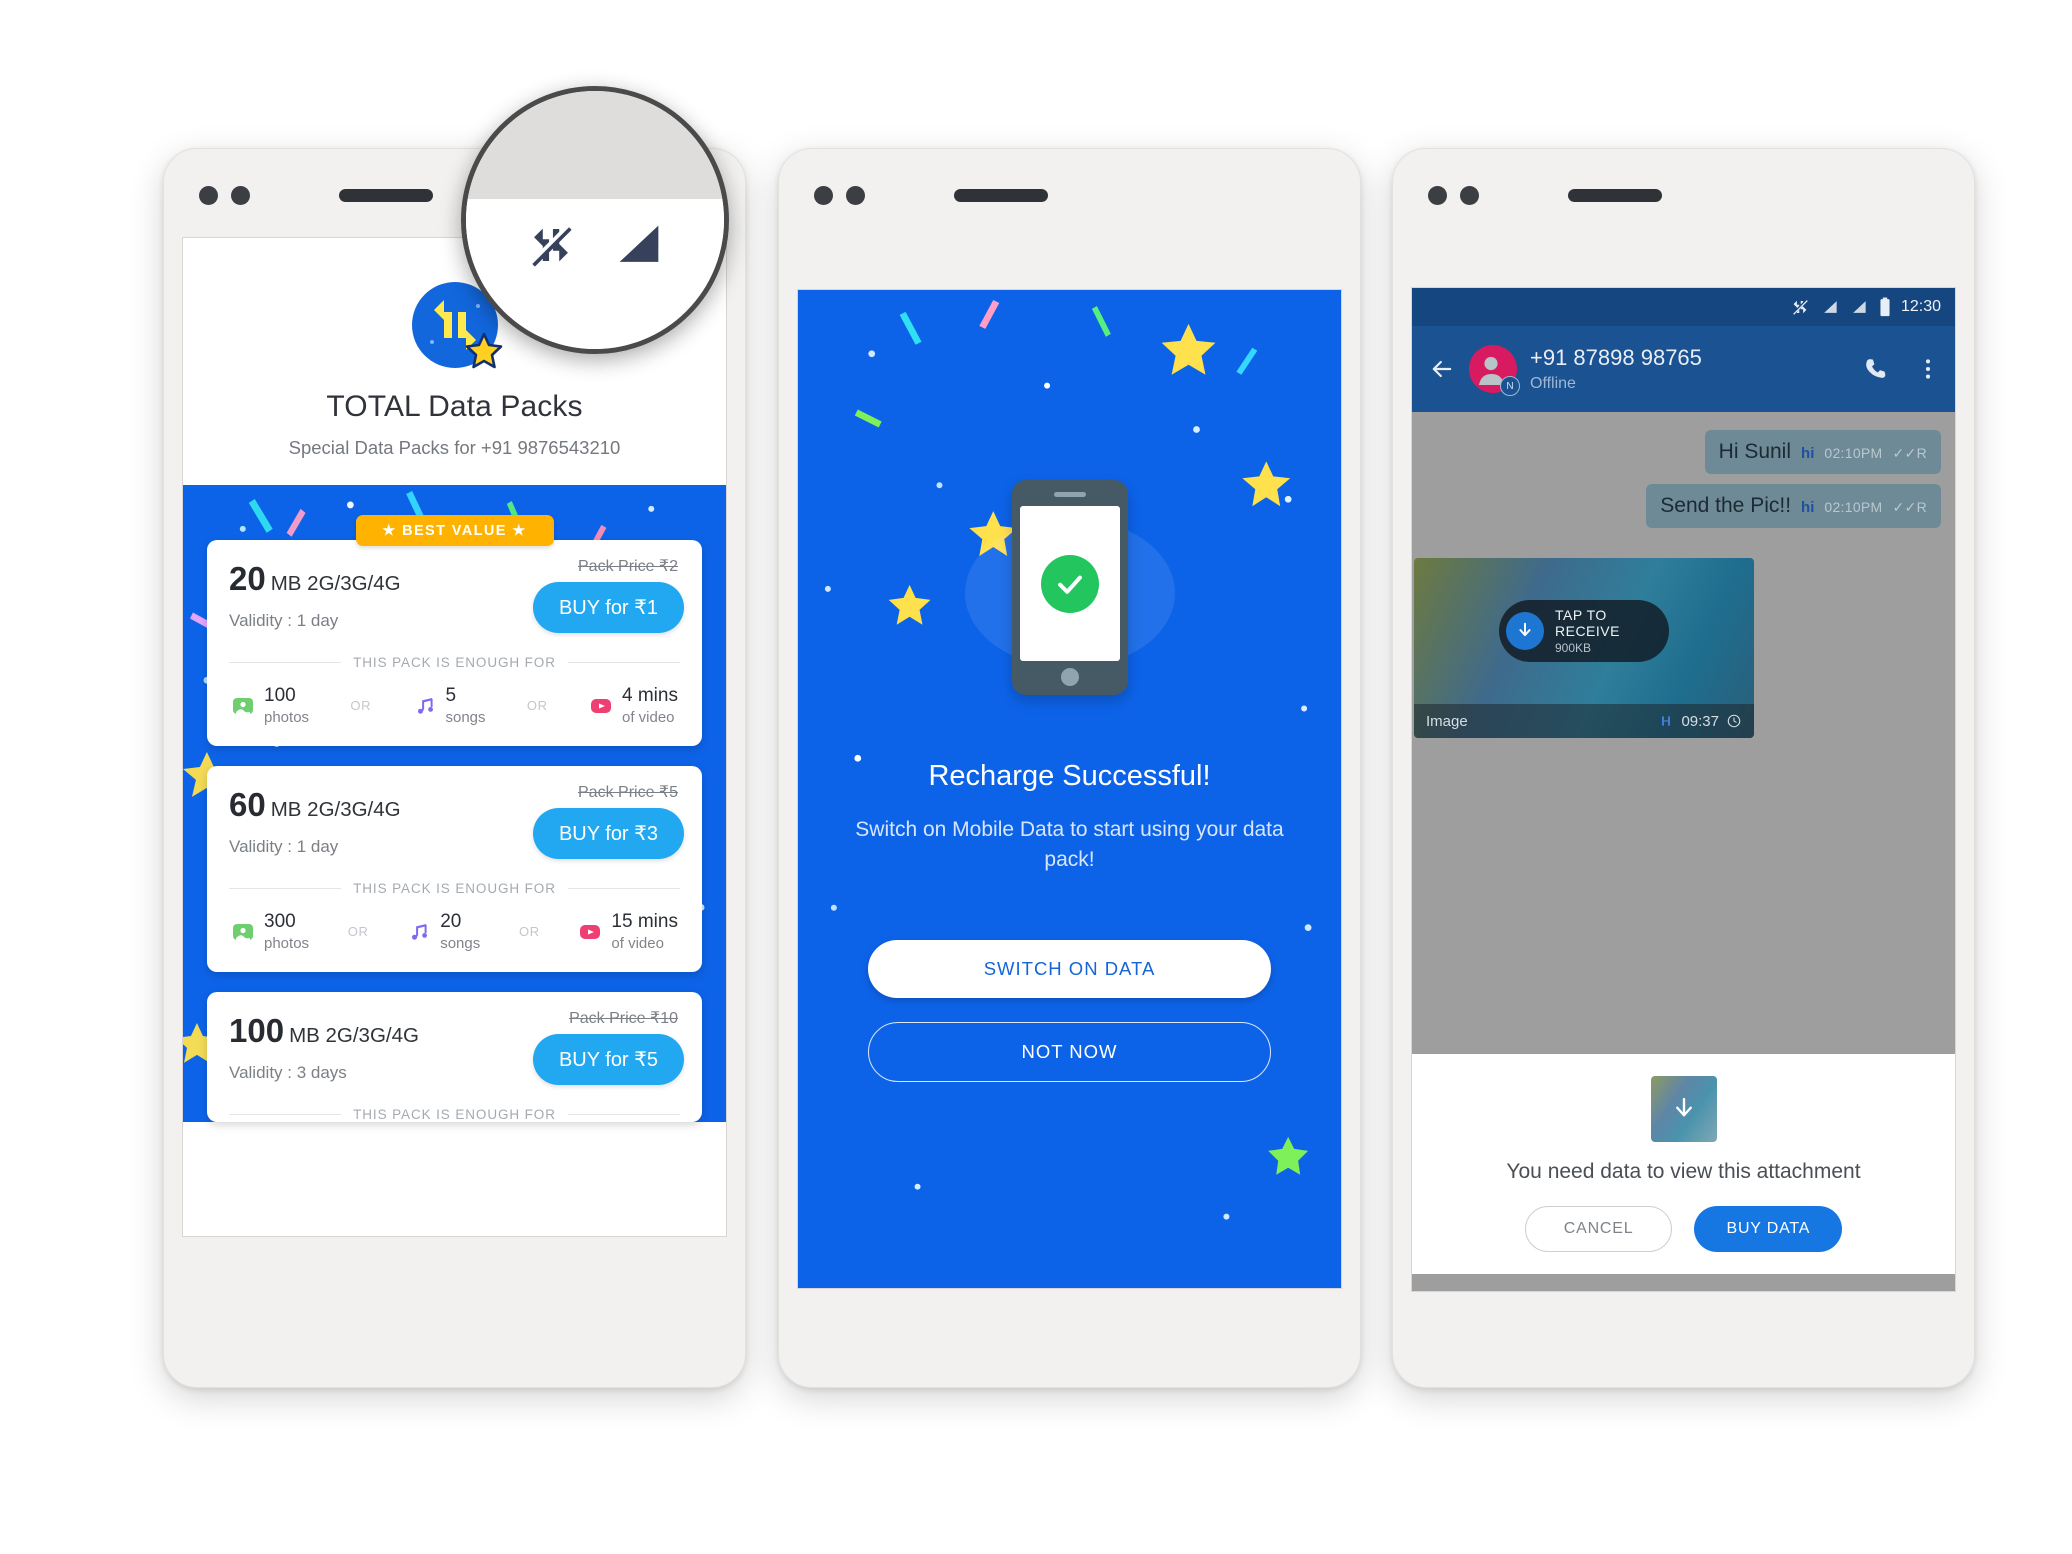 This screenshot has width=2072, height=1554. Describe the element at coordinates (243, 931) in the screenshot. I see `photo-icon` at that location.